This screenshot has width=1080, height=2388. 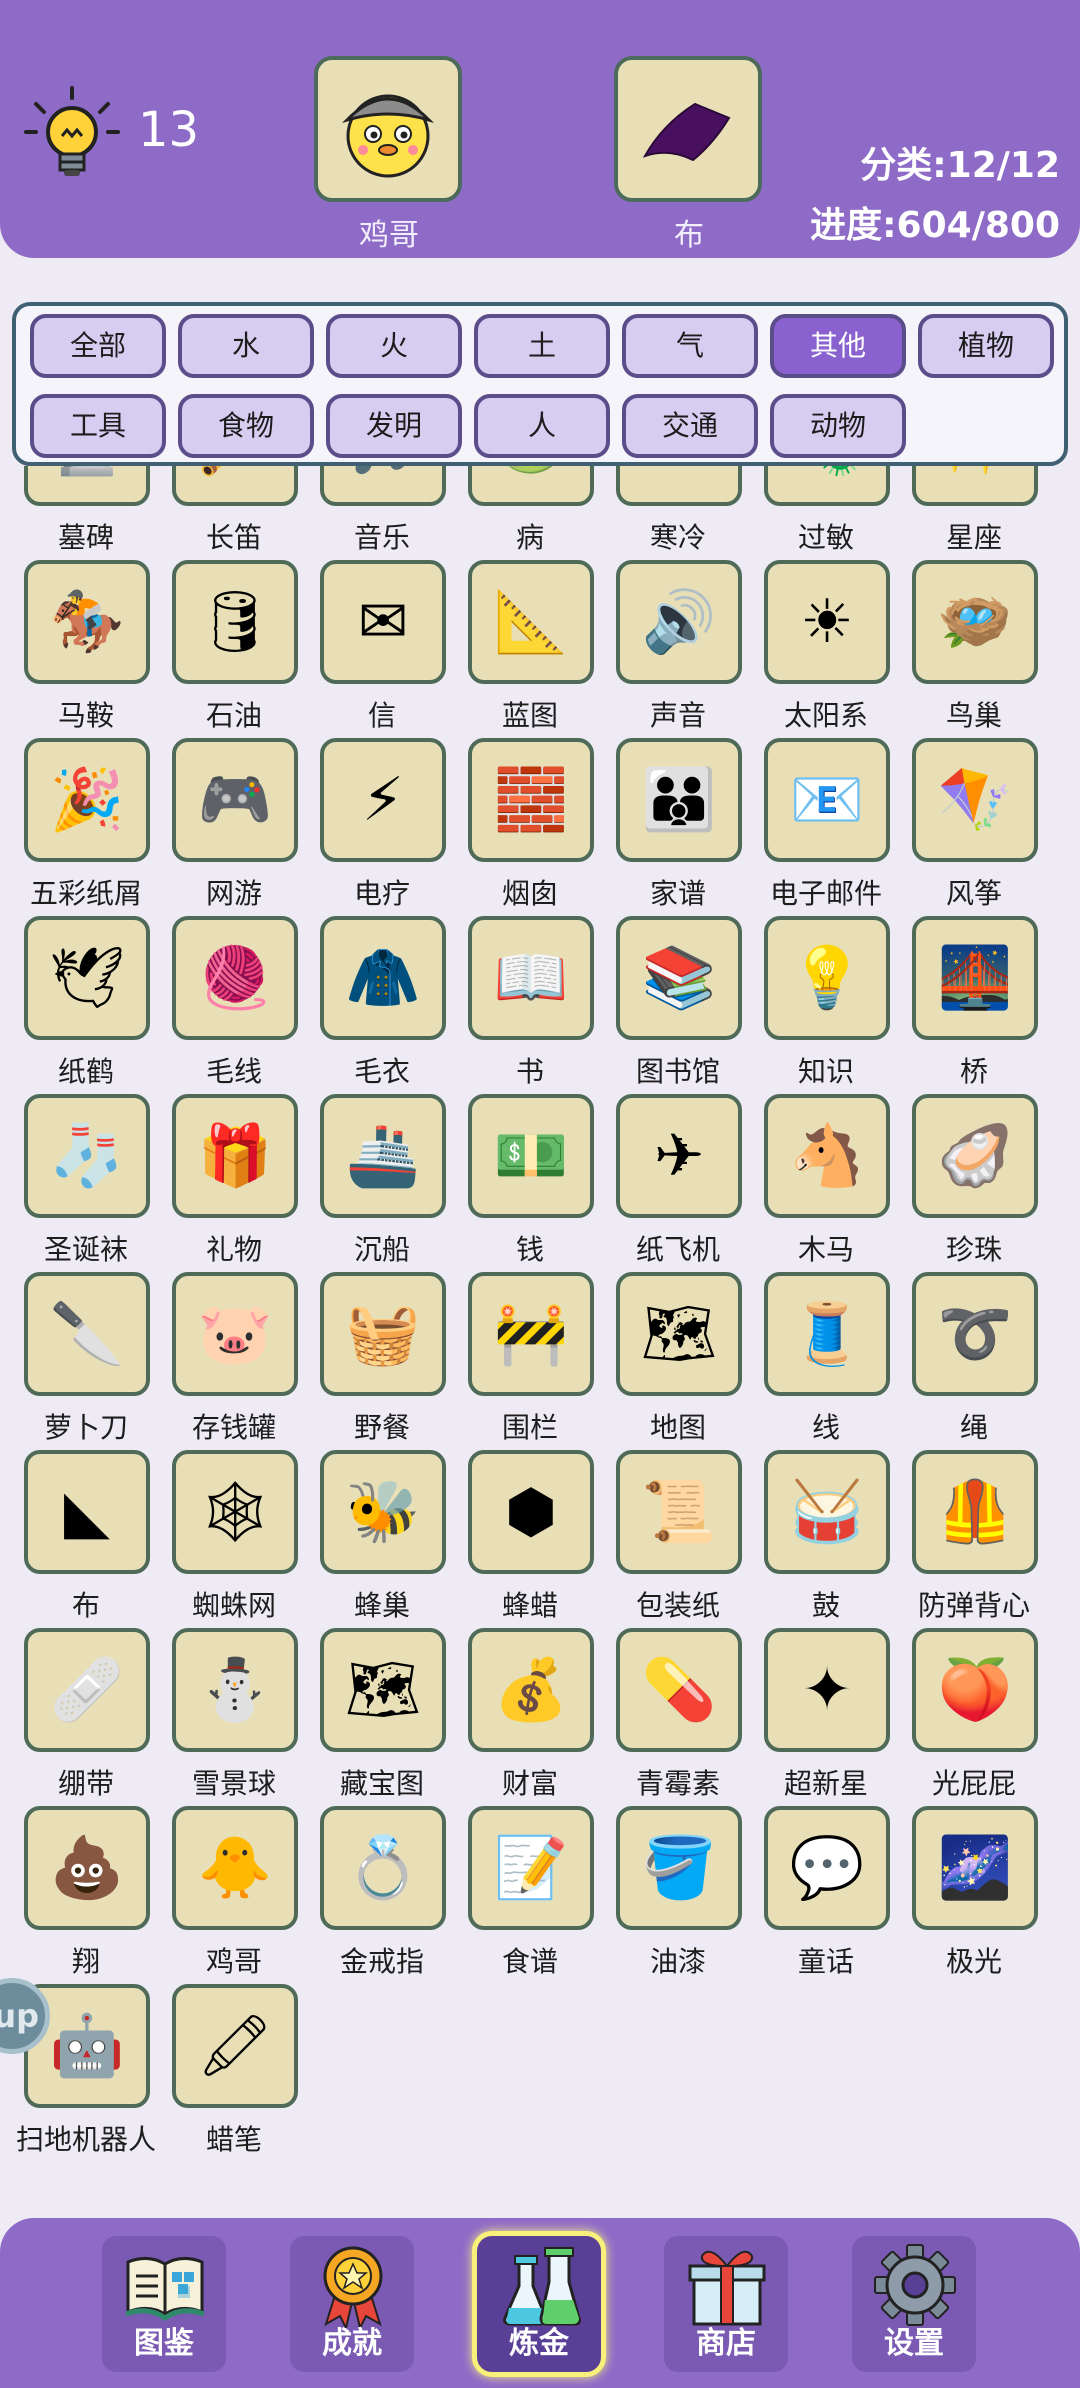 What do you see at coordinates (531, 800) in the screenshot?
I see `item-tile: 🧱` at bounding box center [531, 800].